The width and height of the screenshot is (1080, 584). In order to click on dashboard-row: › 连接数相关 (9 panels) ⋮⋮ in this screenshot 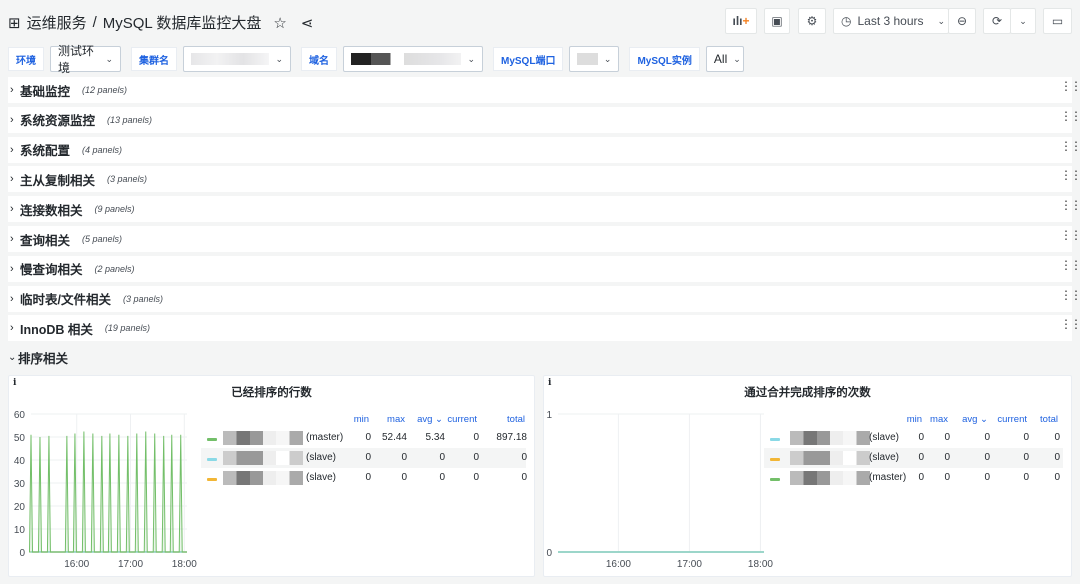, I will do `click(544, 209)`.